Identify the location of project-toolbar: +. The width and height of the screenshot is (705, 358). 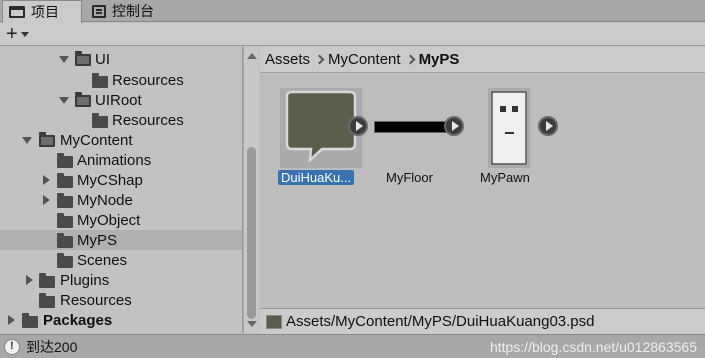
(352, 34).